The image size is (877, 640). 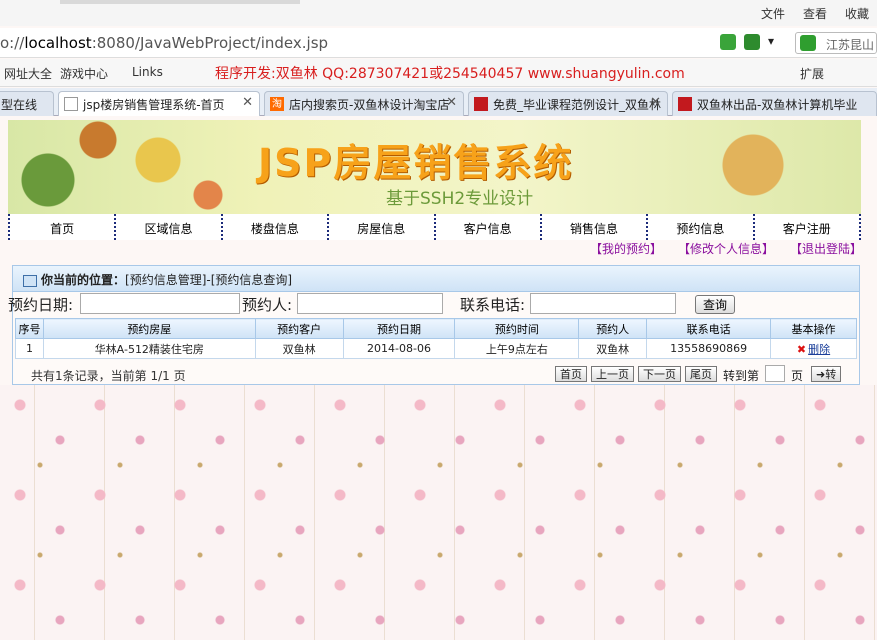 What do you see at coordinates (613, 348) in the screenshot?
I see `cell-person: 双鱼林` at bounding box center [613, 348].